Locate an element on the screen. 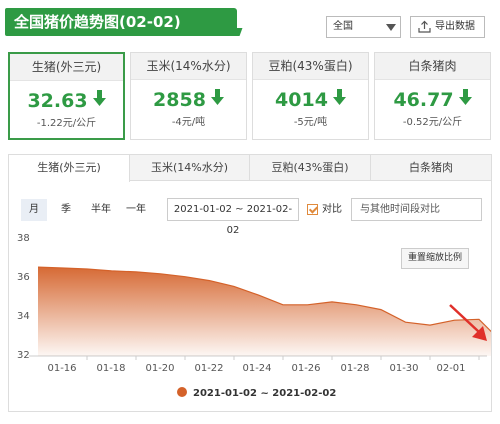 The height and width of the screenshot is (424, 500). export-data-button: 导出数据 is located at coordinates (447, 27).